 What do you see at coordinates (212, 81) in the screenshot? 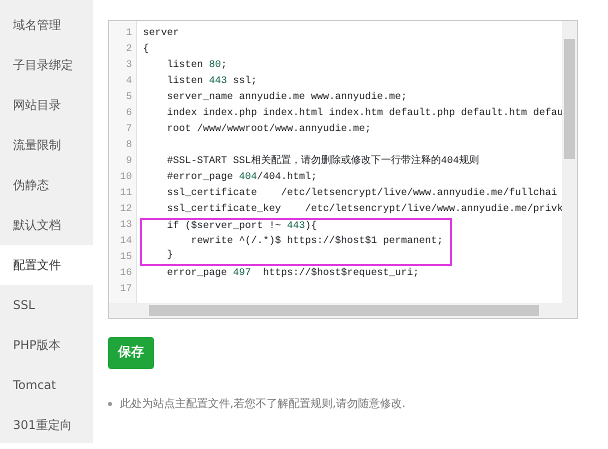
I see `code-line: listen 443 ssl;` at bounding box center [212, 81].